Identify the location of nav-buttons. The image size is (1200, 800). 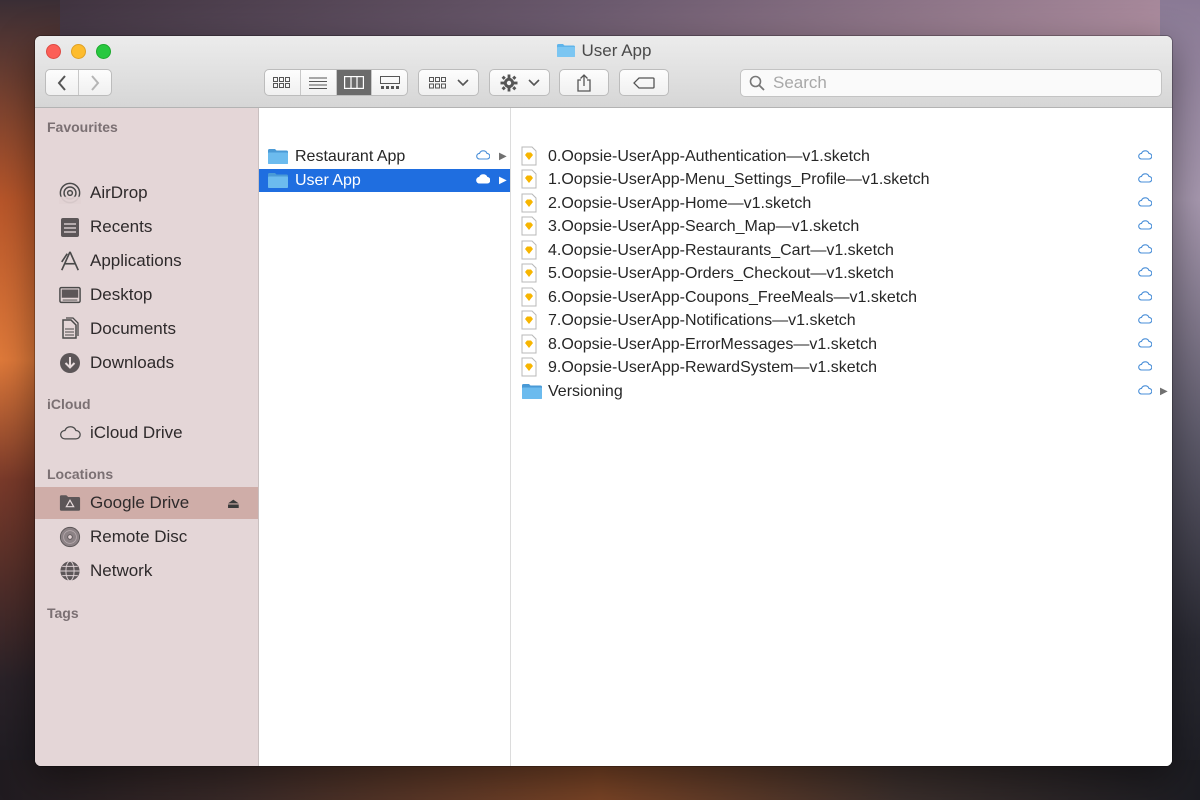
(78, 82).